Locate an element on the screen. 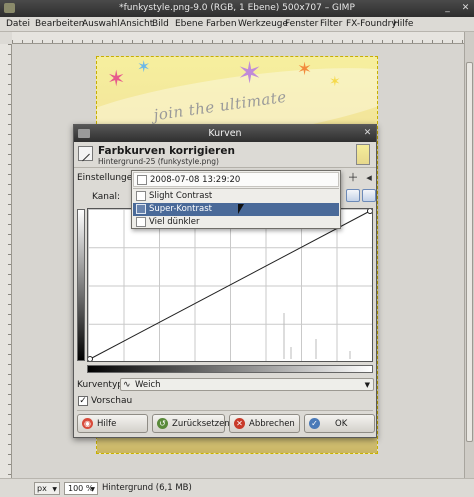 The width and height of the screenshot is (474, 497). preset-item-label: Viel dünkler is located at coordinates (174, 222).